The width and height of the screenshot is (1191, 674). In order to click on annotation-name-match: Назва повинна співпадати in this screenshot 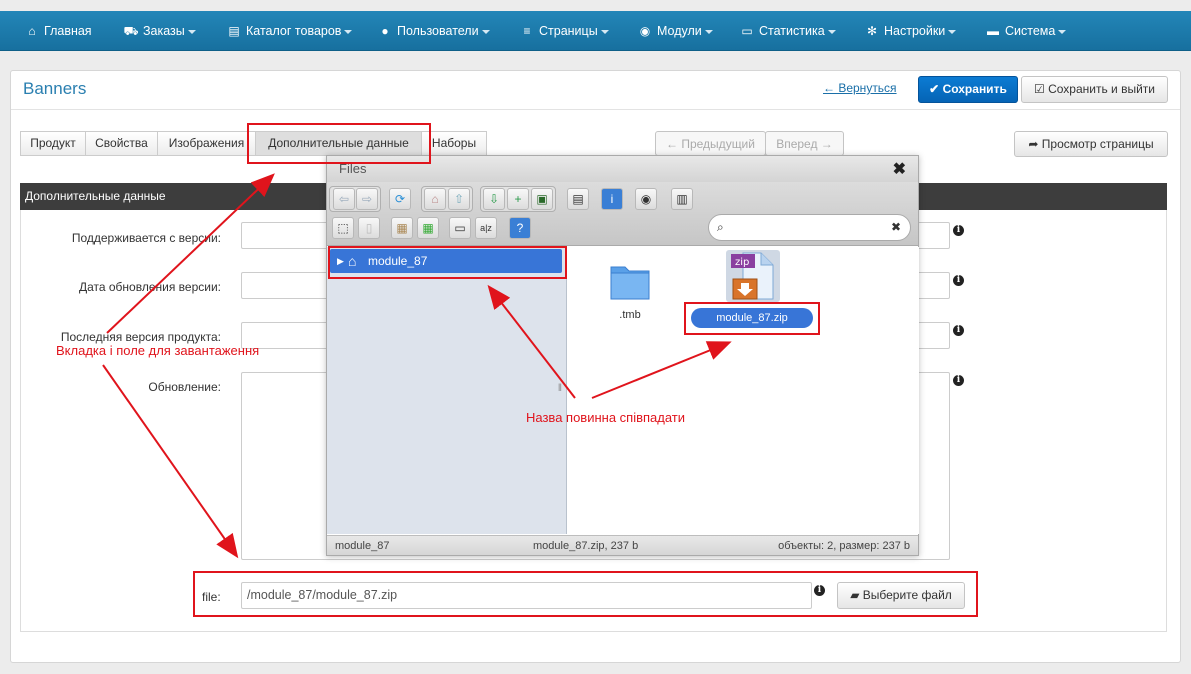, I will do `click(606, 417)`.